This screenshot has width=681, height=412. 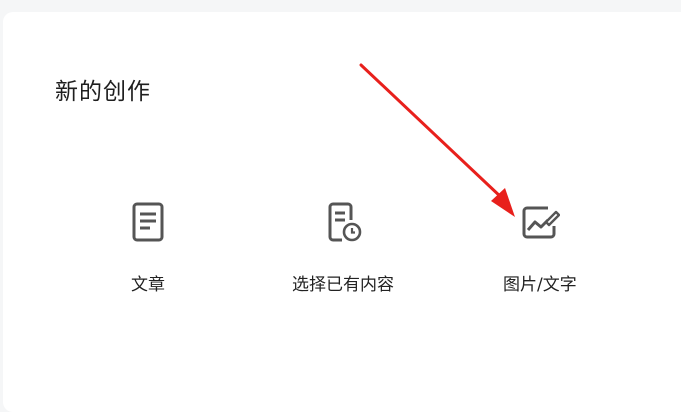 I want to click on image-edit-icon, so click(x=541, y=222).